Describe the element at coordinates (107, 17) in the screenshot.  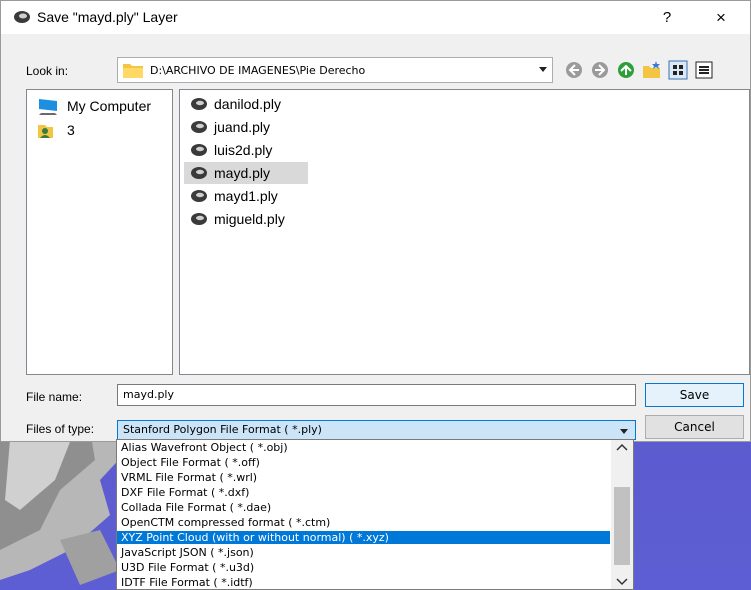
I see `window-title: Save "mayd.ply" Layer` at that location.